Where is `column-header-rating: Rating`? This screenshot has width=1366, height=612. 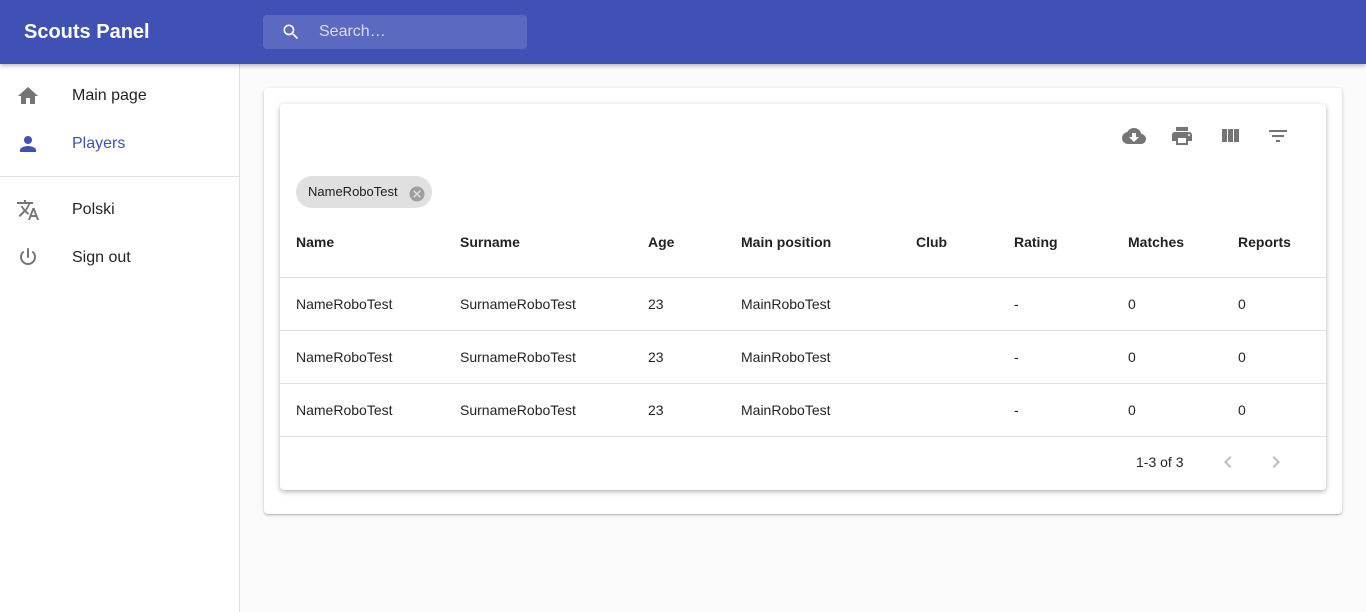 column-header-rating: Rating is located at coordinates (1036, 242).